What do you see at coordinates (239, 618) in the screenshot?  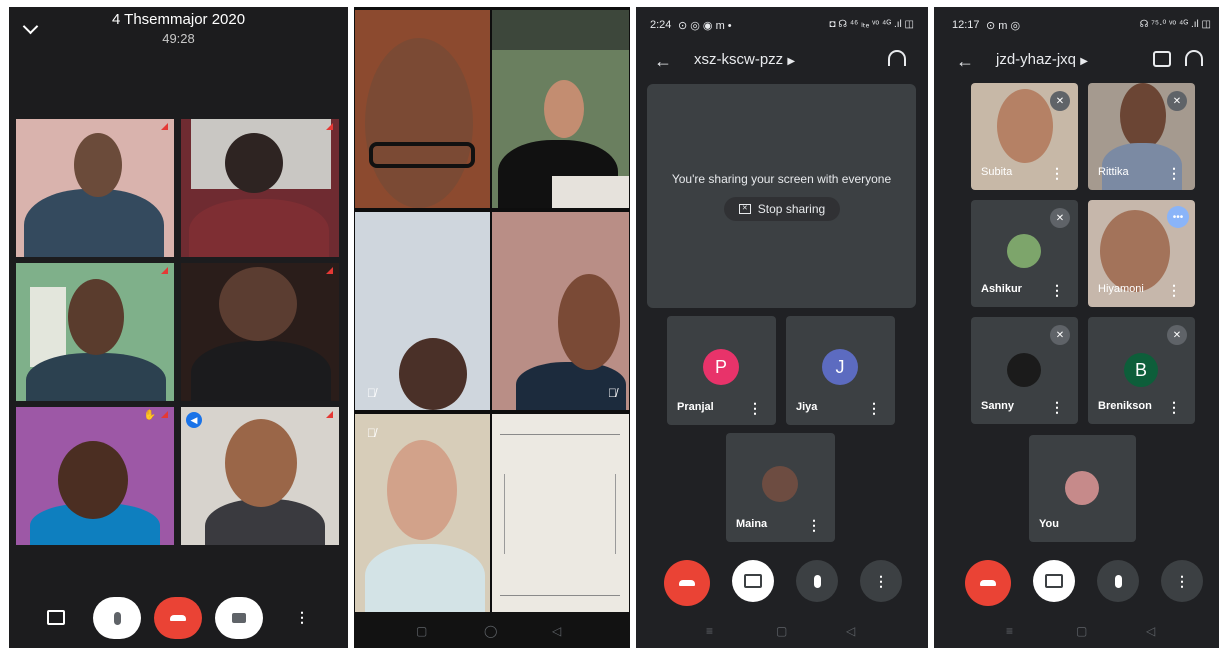 I see `camera-button` at bounding box center [239, 618].